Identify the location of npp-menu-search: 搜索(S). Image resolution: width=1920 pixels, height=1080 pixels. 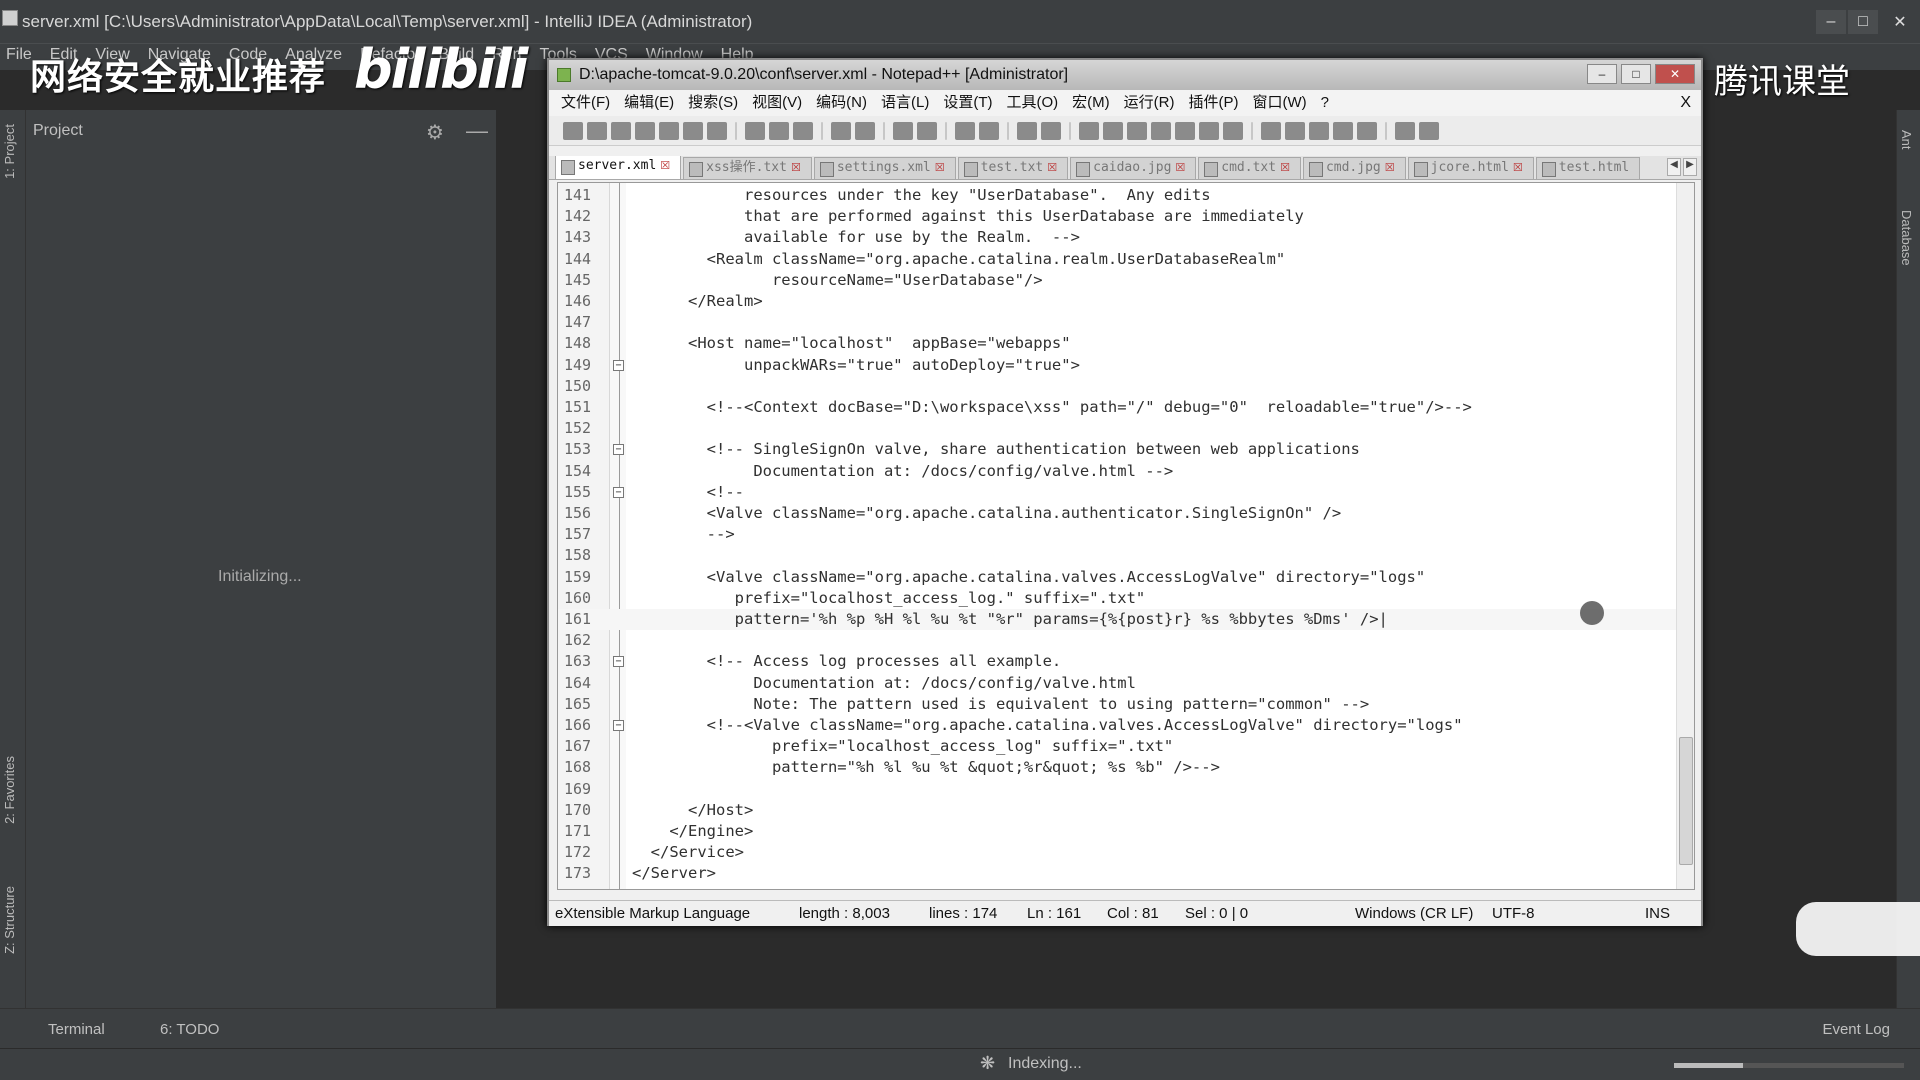
(713, 103).